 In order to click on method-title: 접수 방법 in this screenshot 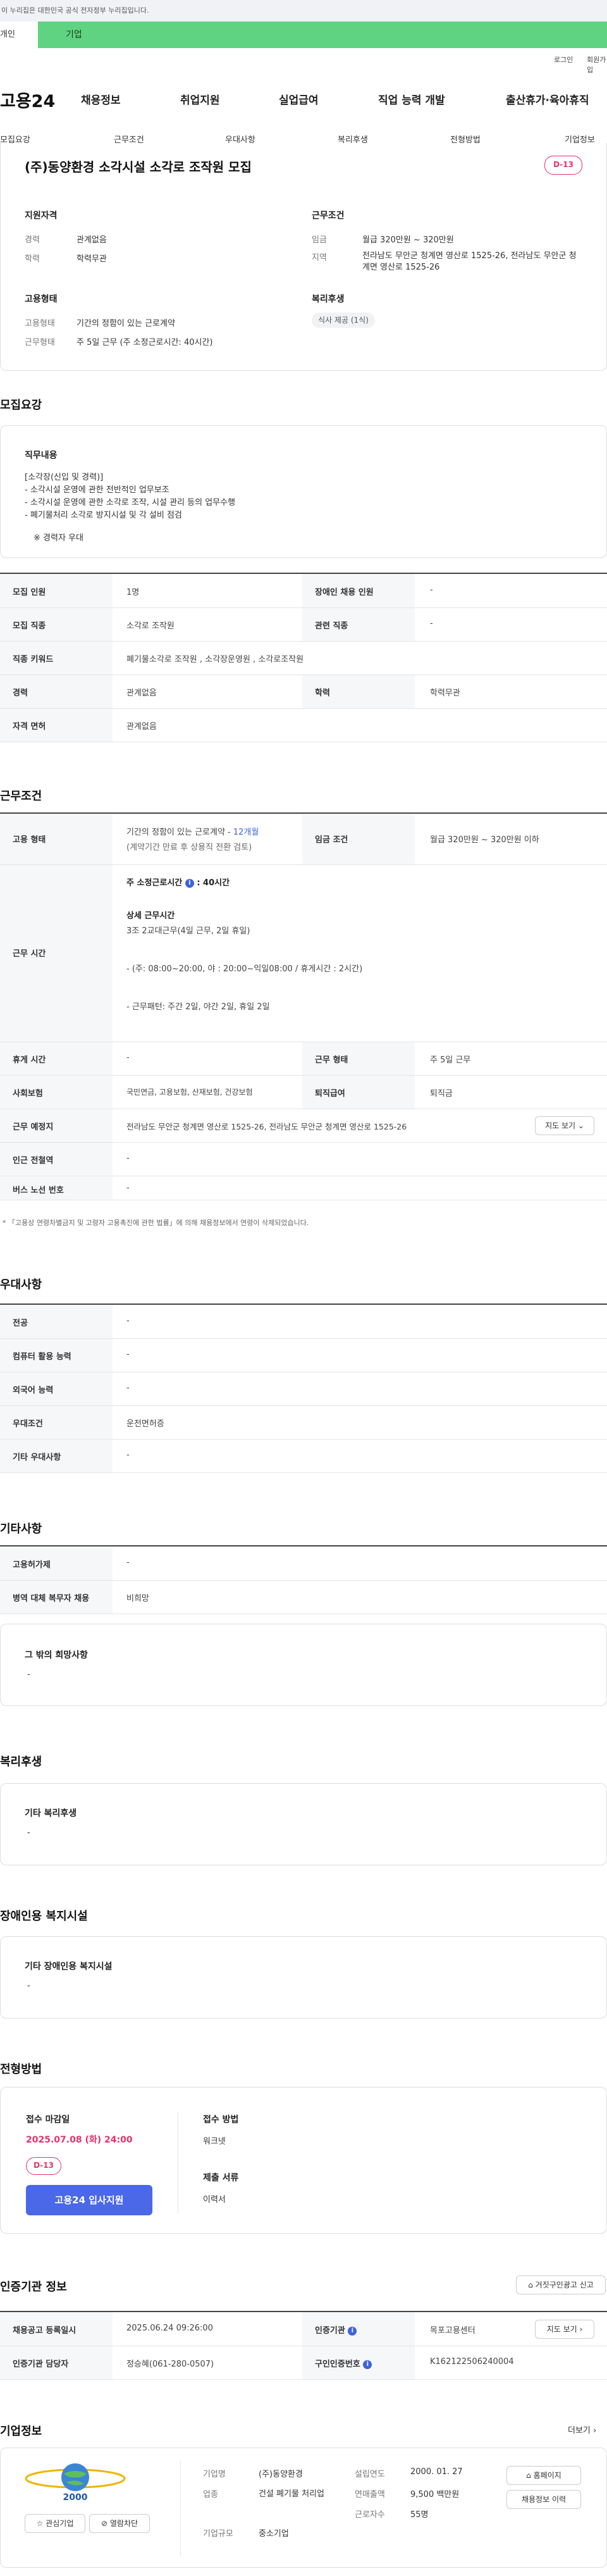, I will do `click(221, 2120)`.